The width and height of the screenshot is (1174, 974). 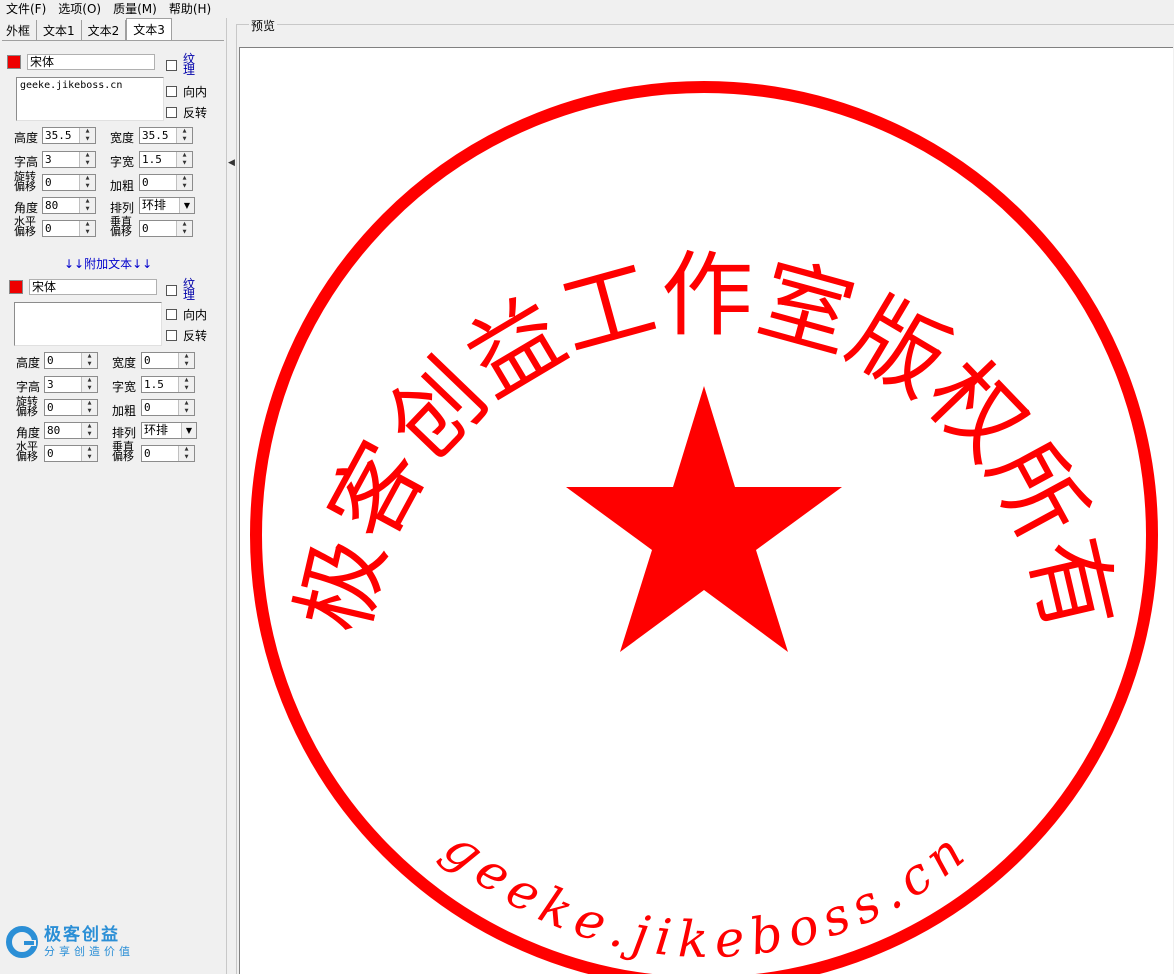 I want to click on extra-height-spinner: 0 ▲ ▼, so click(x=71, y=360).